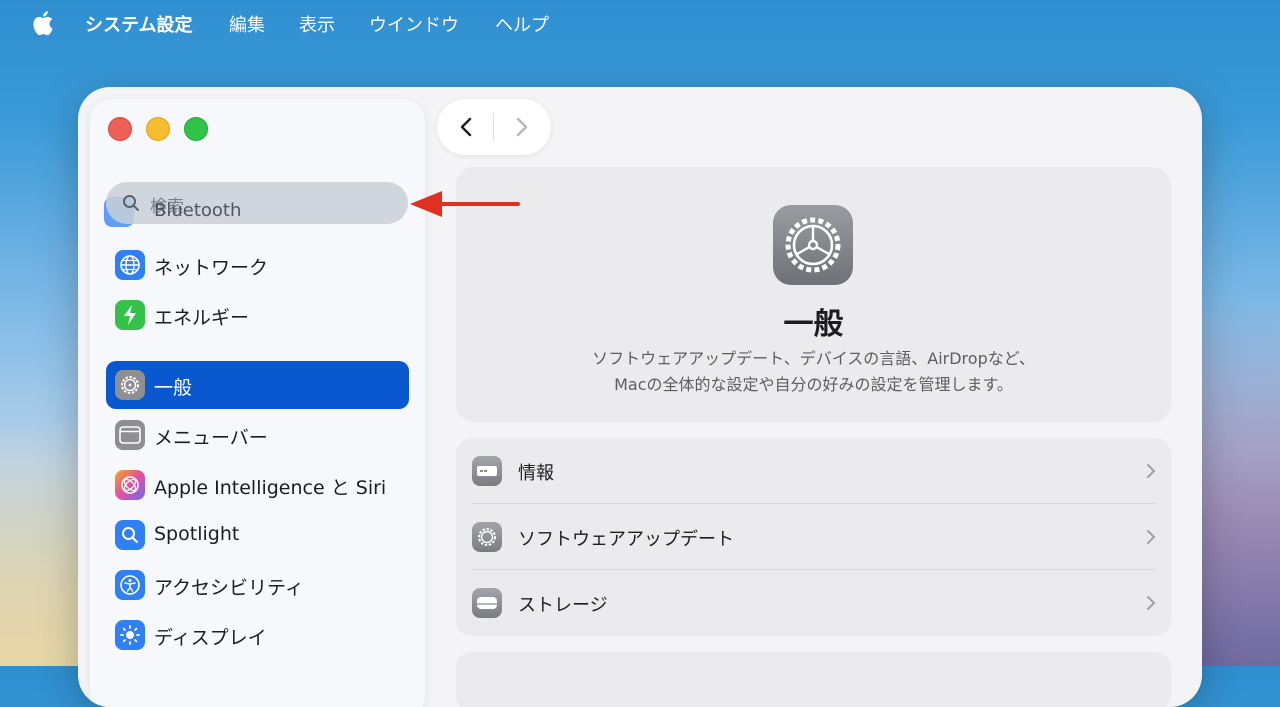 This screenshot has height=707, width=1280. What do you see at coordinates (173, 388) in the screenshot?
I see `sidebar-item-label: 一般` at bounding box center [173, 388].